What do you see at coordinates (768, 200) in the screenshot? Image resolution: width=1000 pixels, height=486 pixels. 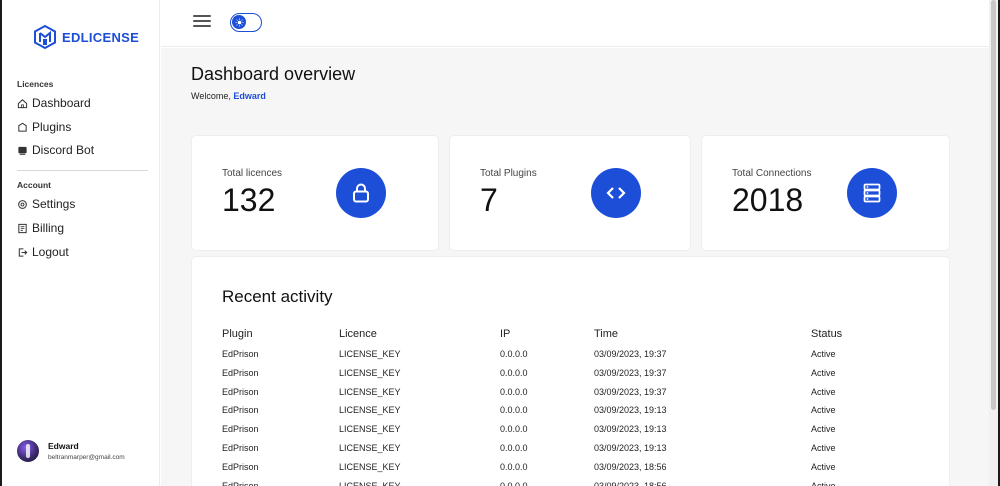 I see `stat-value: 2018` at bounding box center [768, 200].